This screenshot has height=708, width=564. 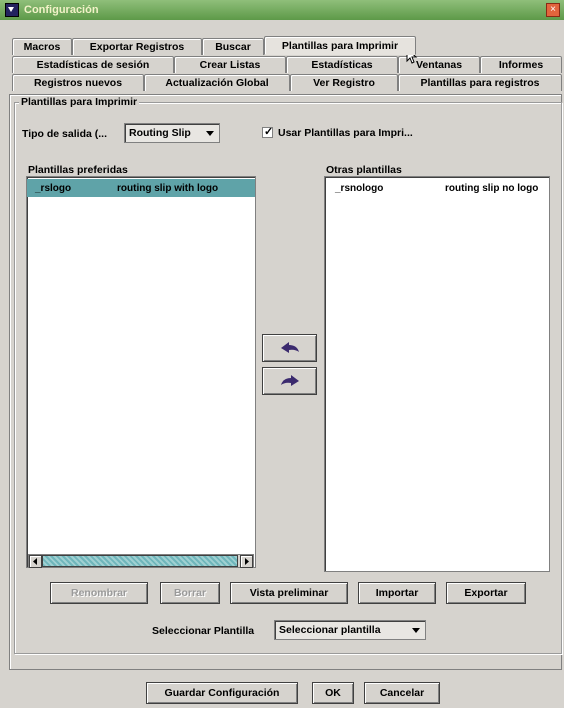 What do you see at coordinates (340, 45) in the screenshot?
I see `tab-plantillas-para-imprimir: Plantillas para Imprimir` at bounding box center [340, 45].